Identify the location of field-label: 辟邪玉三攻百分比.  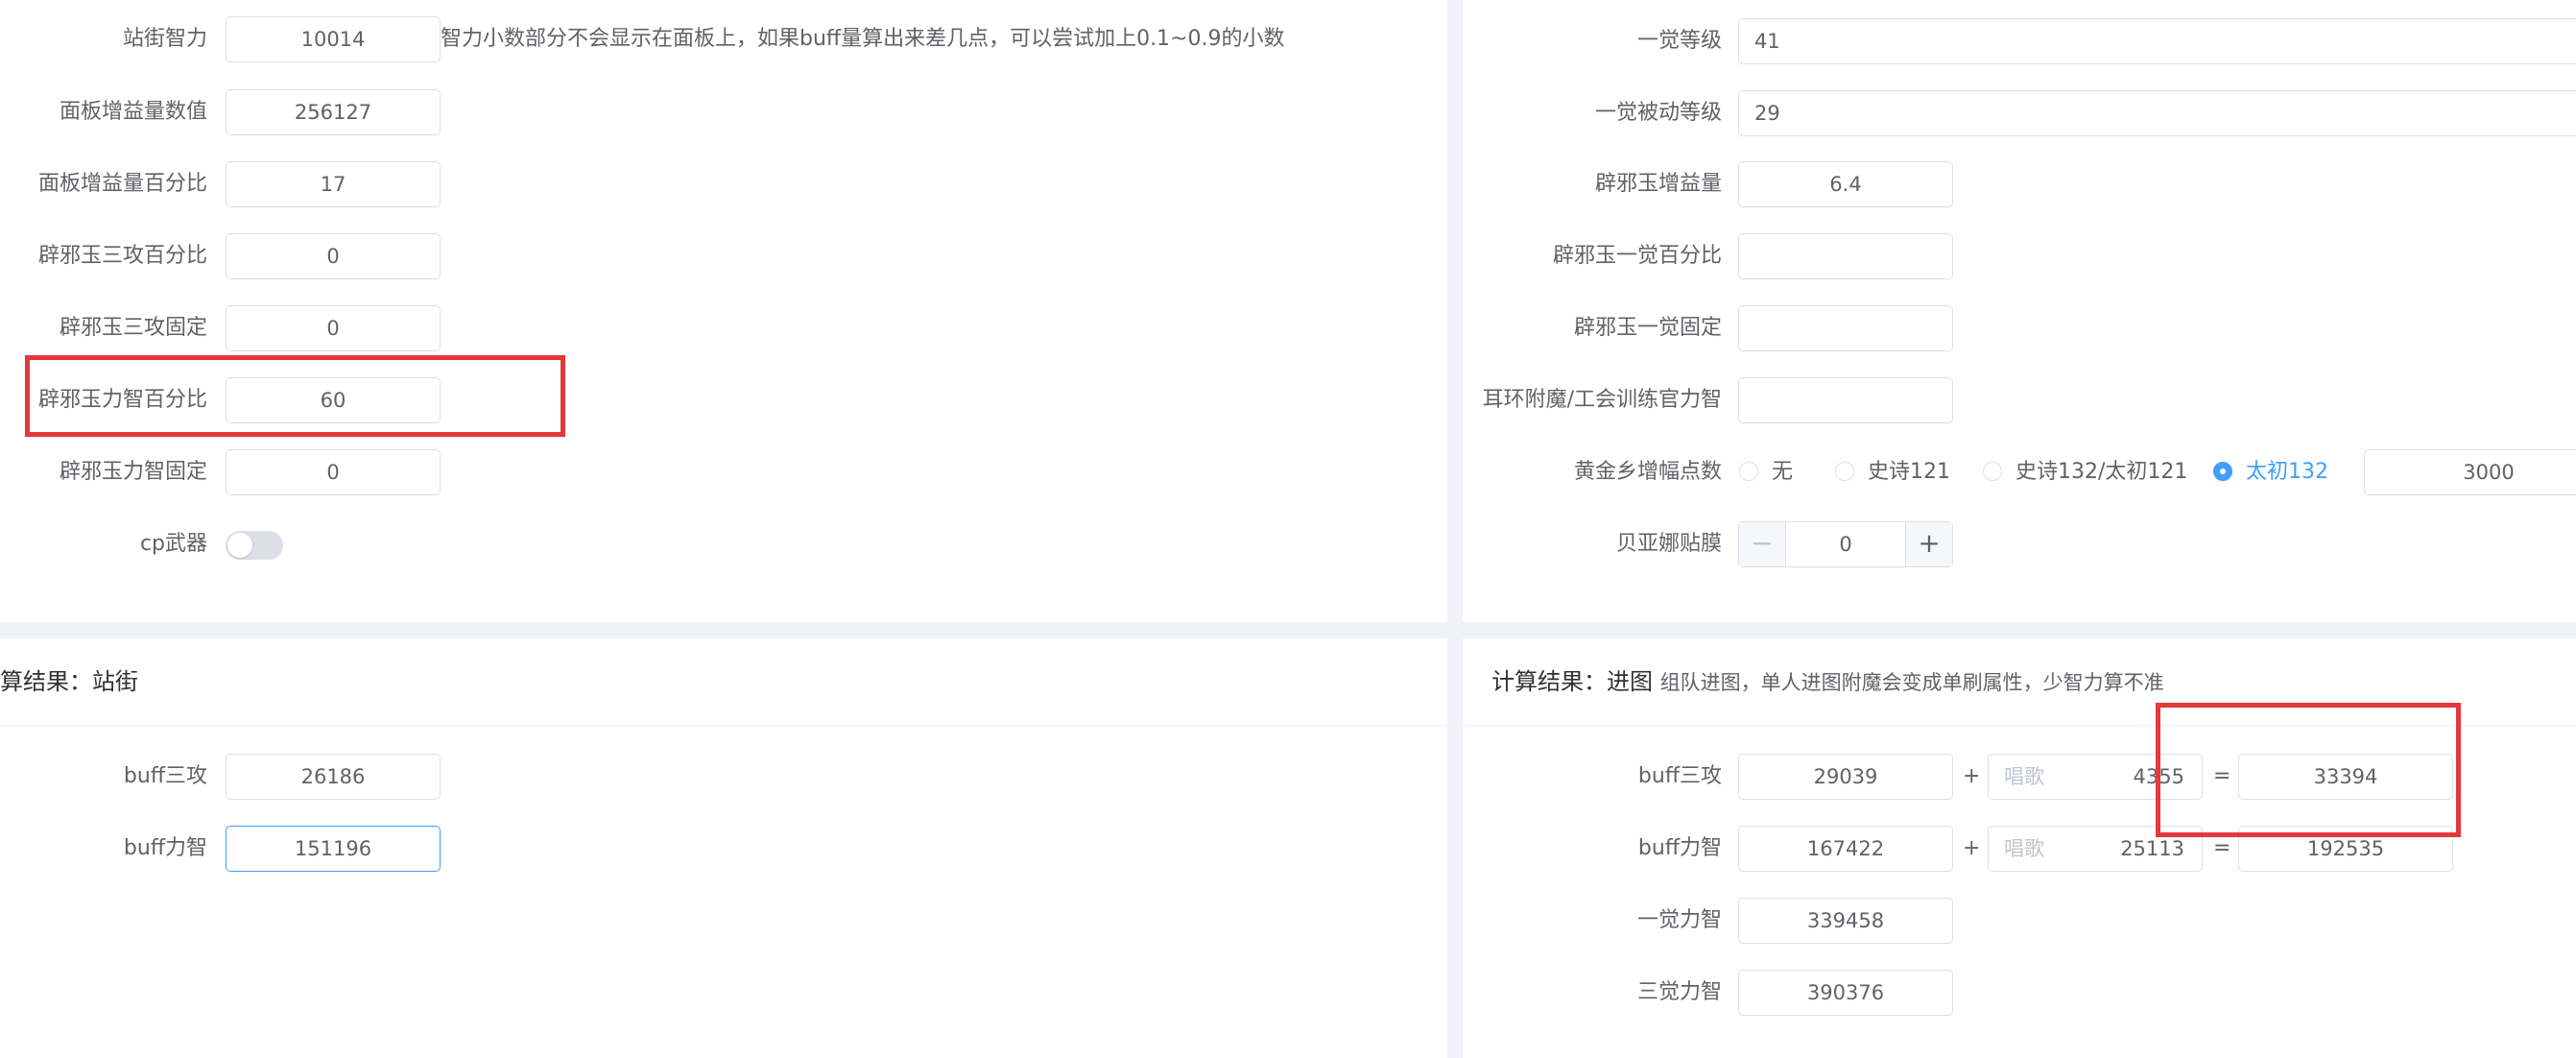
(122, 256).